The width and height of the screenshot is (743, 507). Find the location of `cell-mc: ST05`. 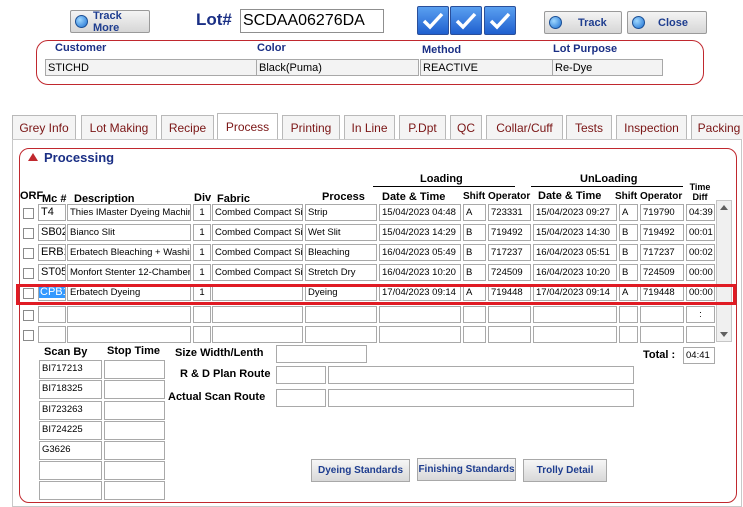

cell-mc: ST05 is located at coordinates (52, 272).